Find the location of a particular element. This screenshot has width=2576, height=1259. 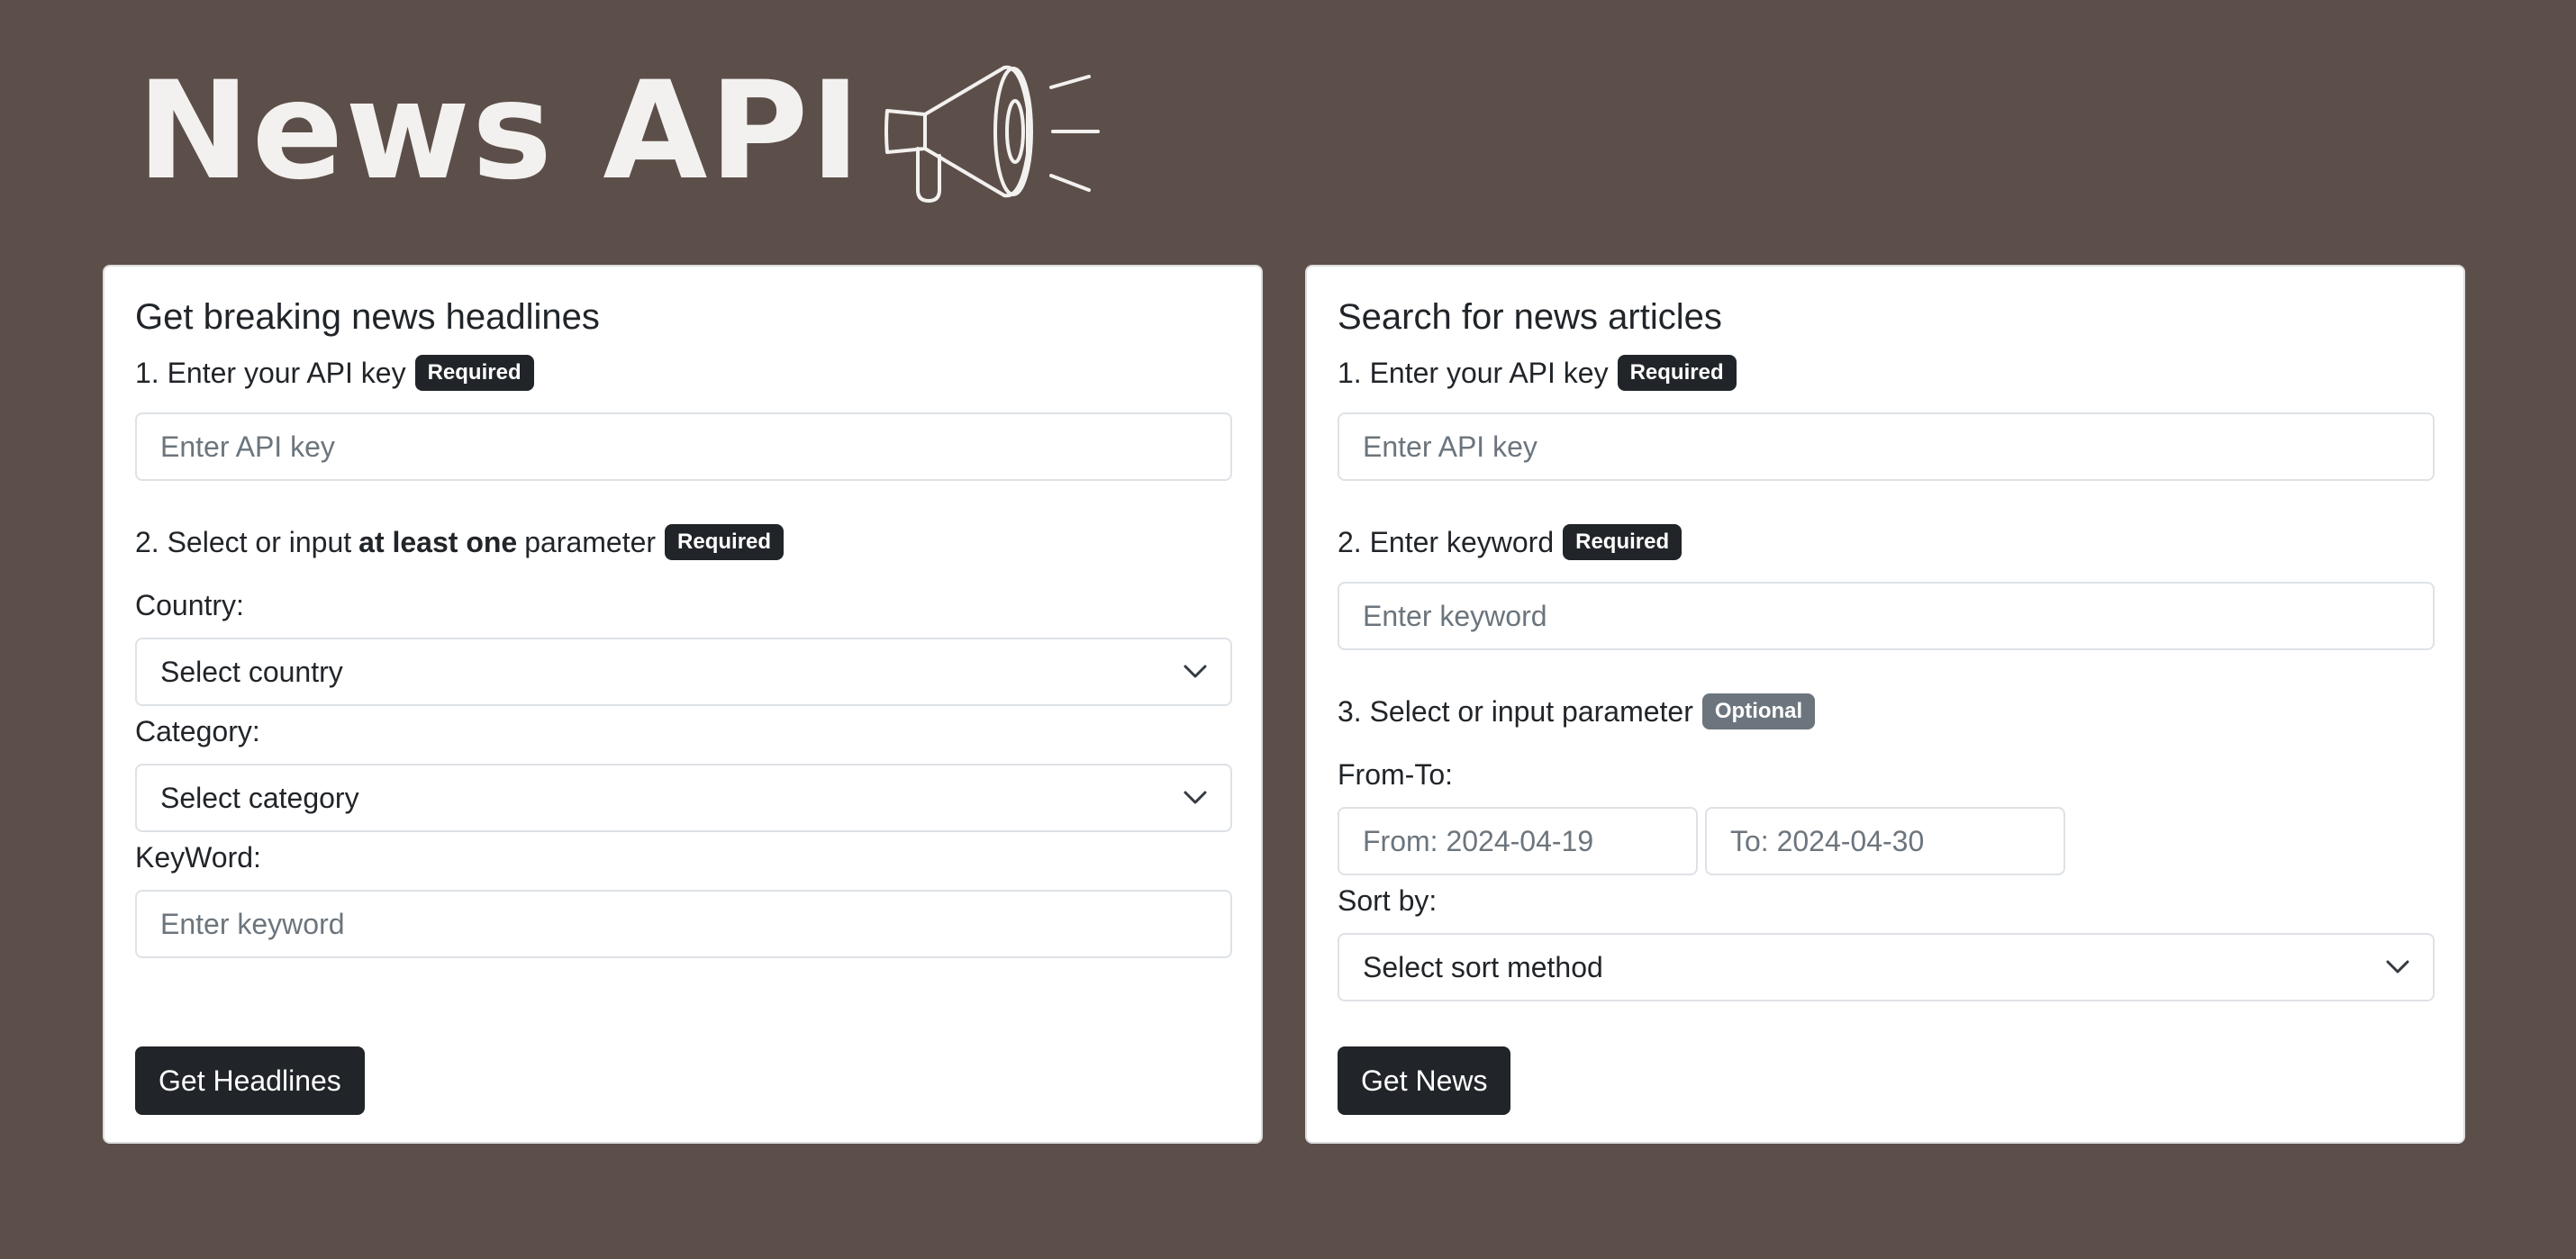

from-to-label: From-To: is located at coordinates (1395, 774).